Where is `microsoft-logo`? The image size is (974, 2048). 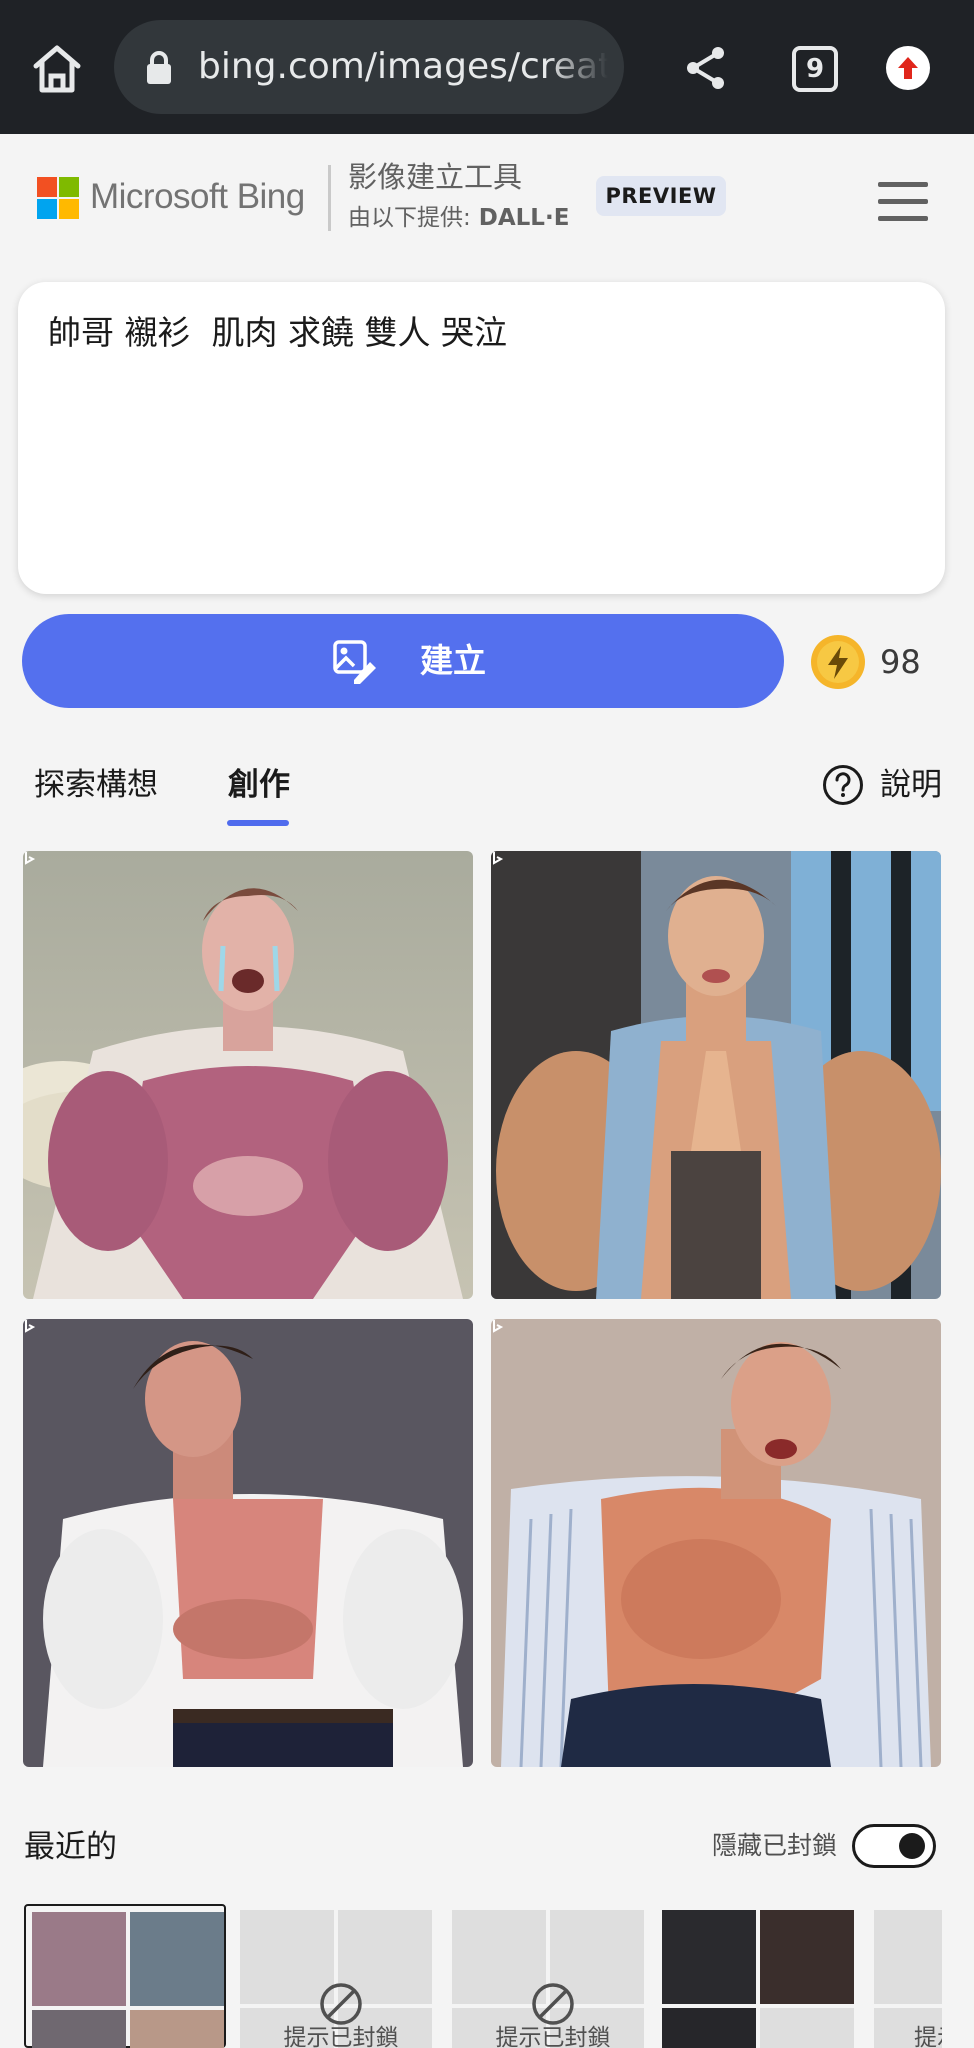 microsoft-logo is located at coordinates (58, 198).